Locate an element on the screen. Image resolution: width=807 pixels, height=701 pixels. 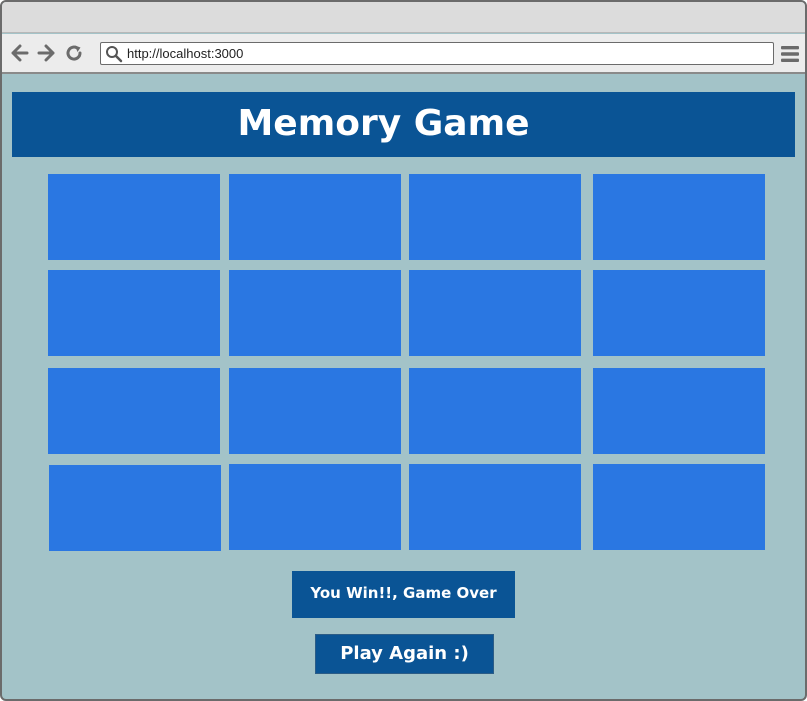
hamburger-menu-icon is located at coordinates (790, 54).